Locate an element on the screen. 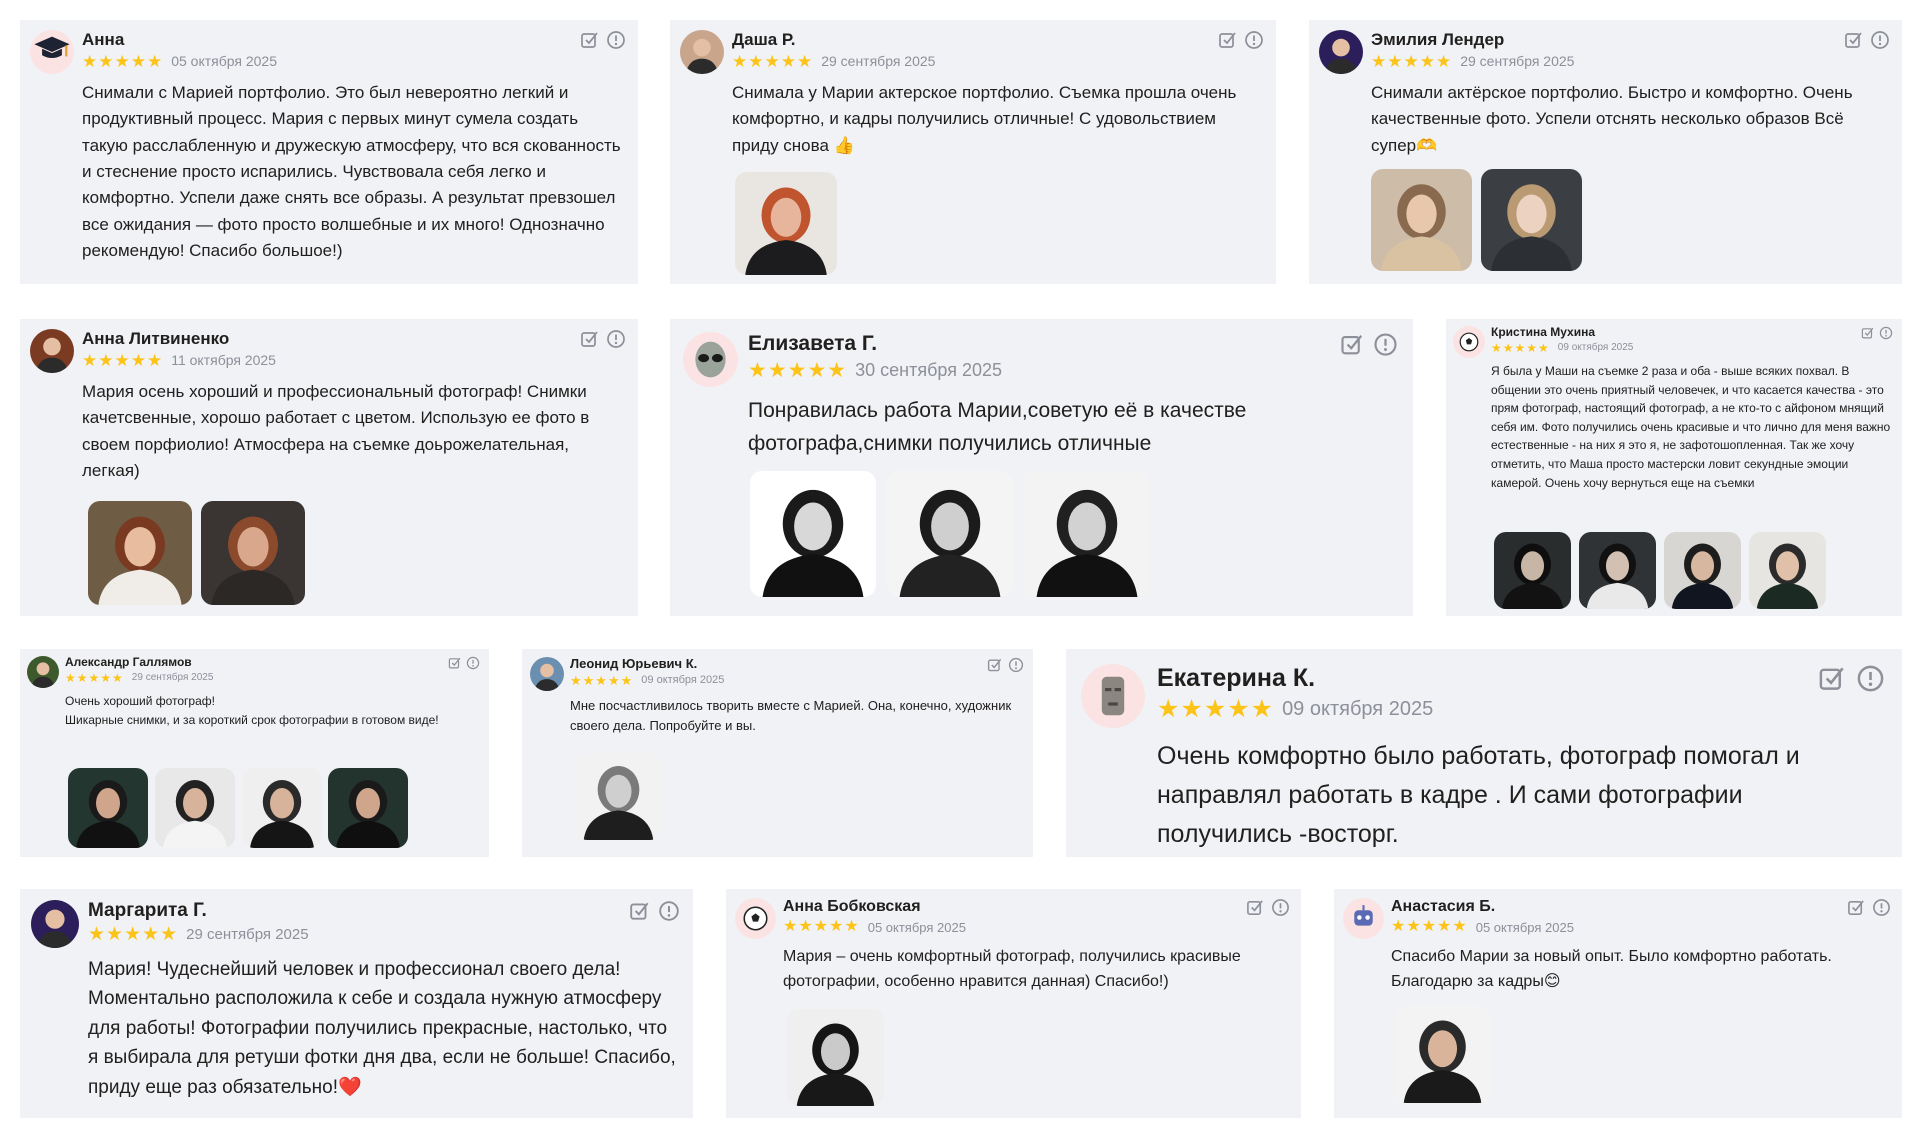  reviewer-name: Эмилия Лендер is located at coordinates (1472, 40).